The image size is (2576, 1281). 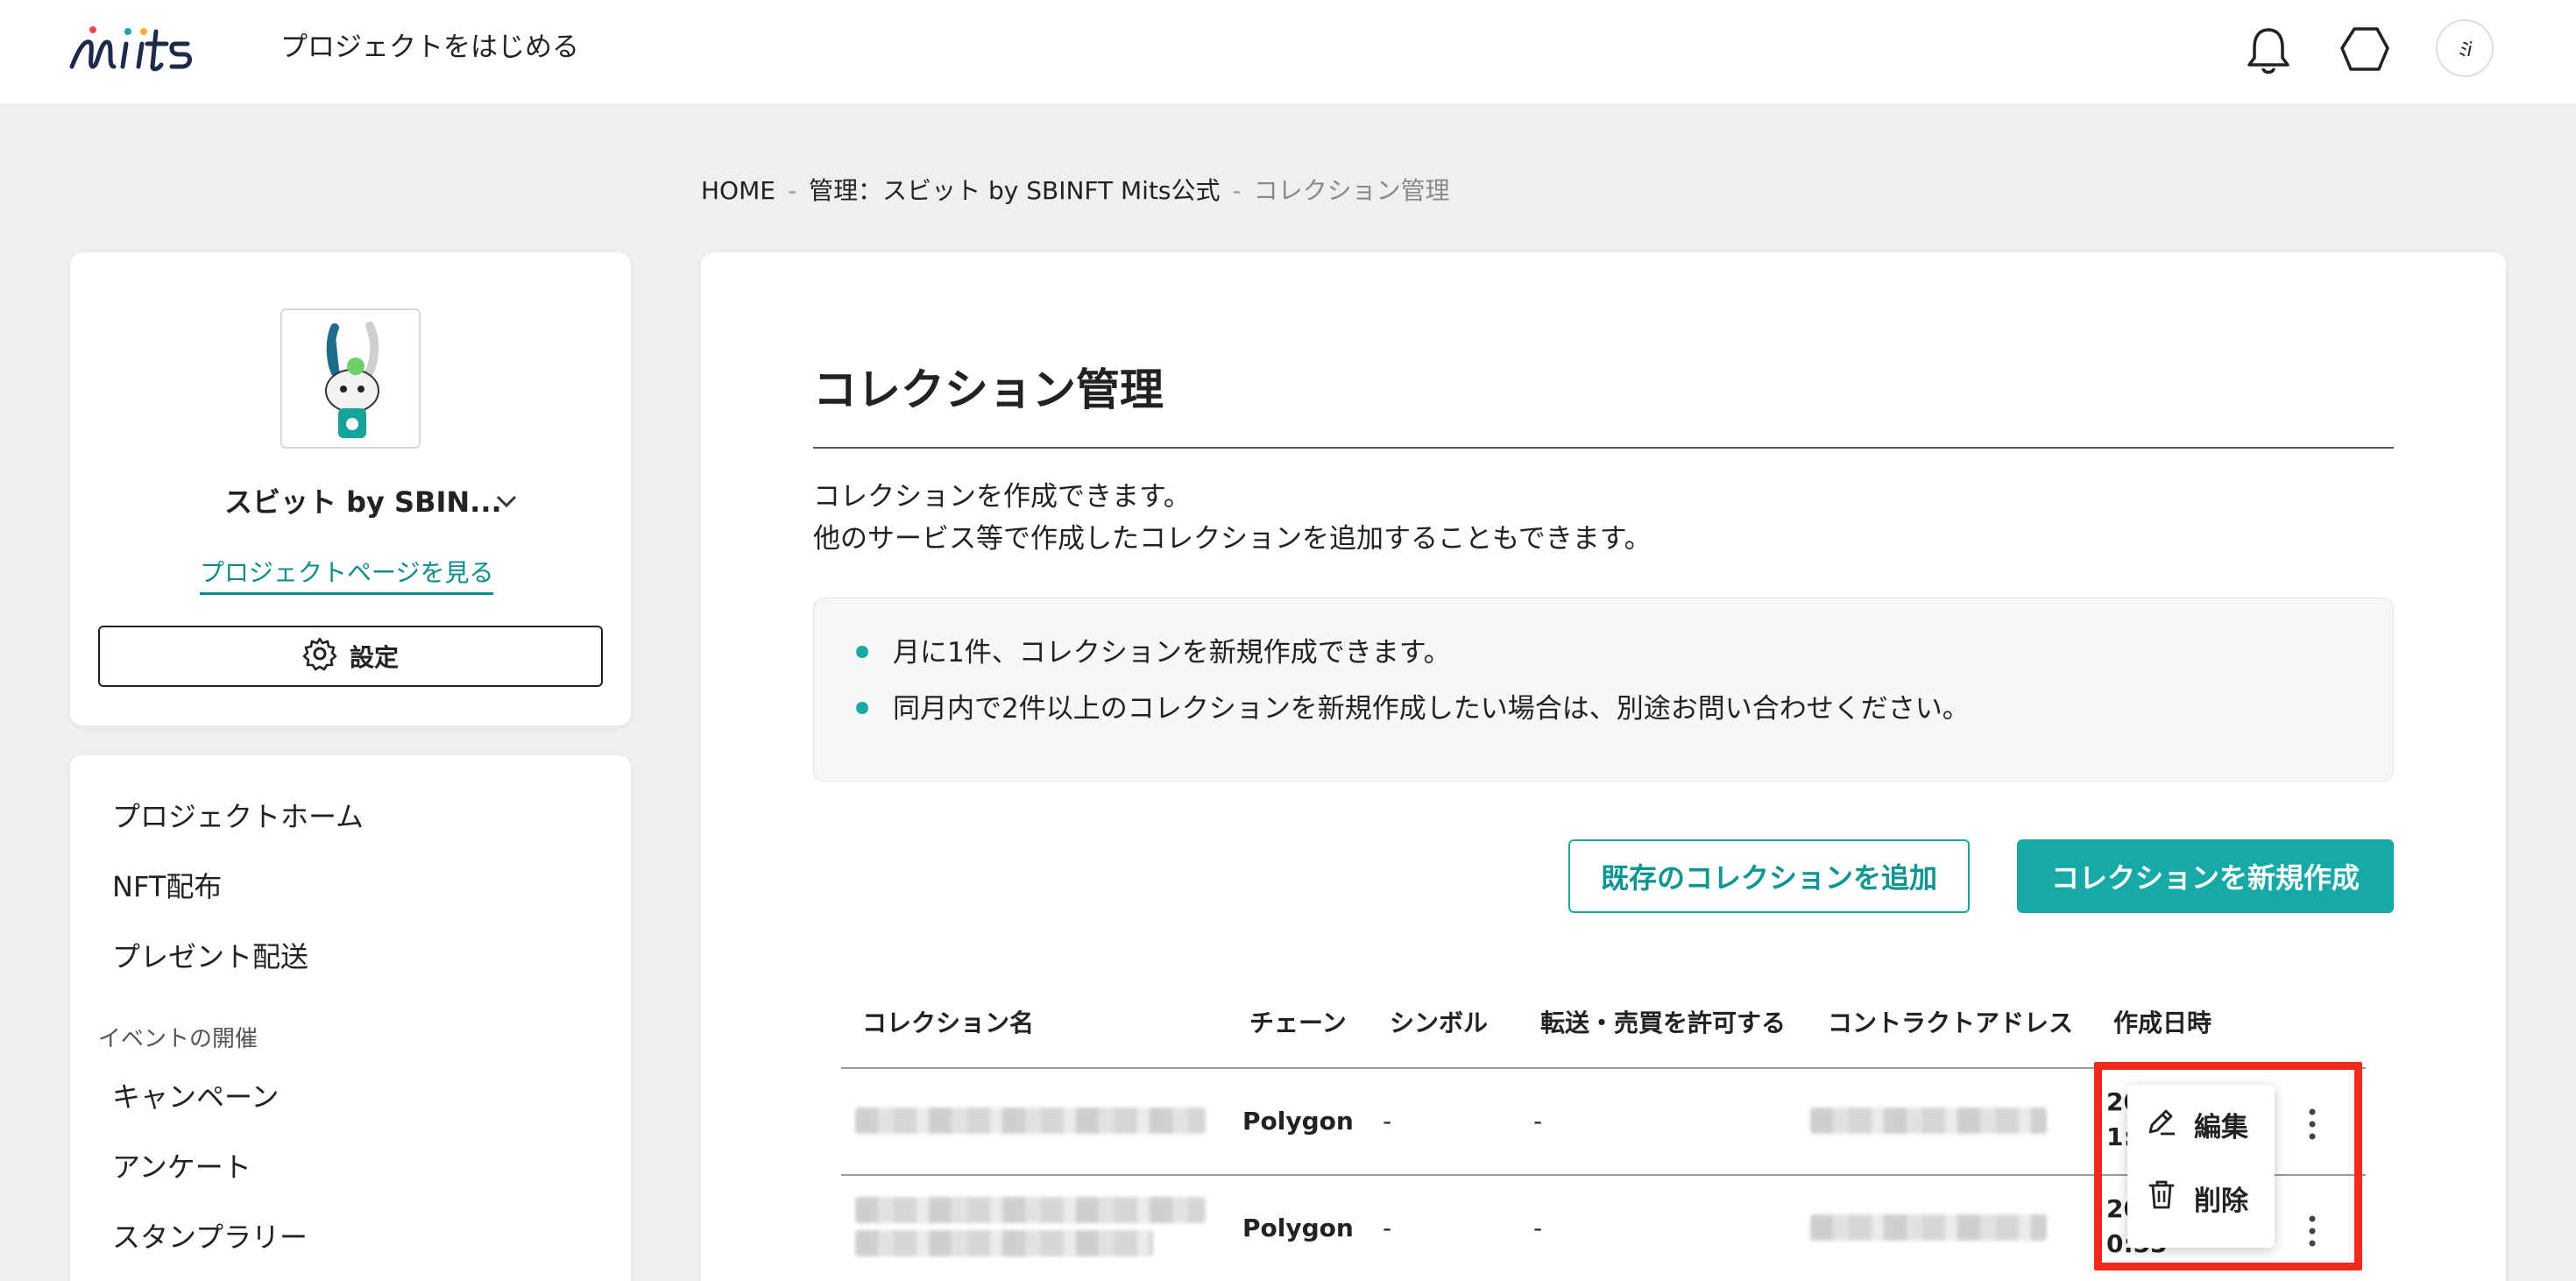 I want to click on pencil-icon, so click(x=2161, y=1124).